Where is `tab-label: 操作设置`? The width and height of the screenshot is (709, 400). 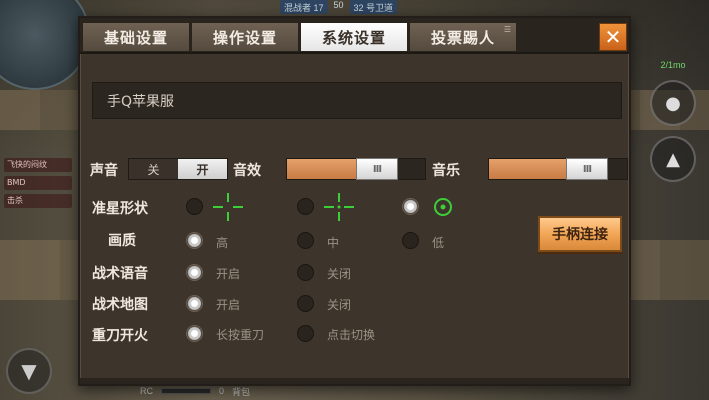 tab-label: 操作设置 is located at coordinates (244, 37).